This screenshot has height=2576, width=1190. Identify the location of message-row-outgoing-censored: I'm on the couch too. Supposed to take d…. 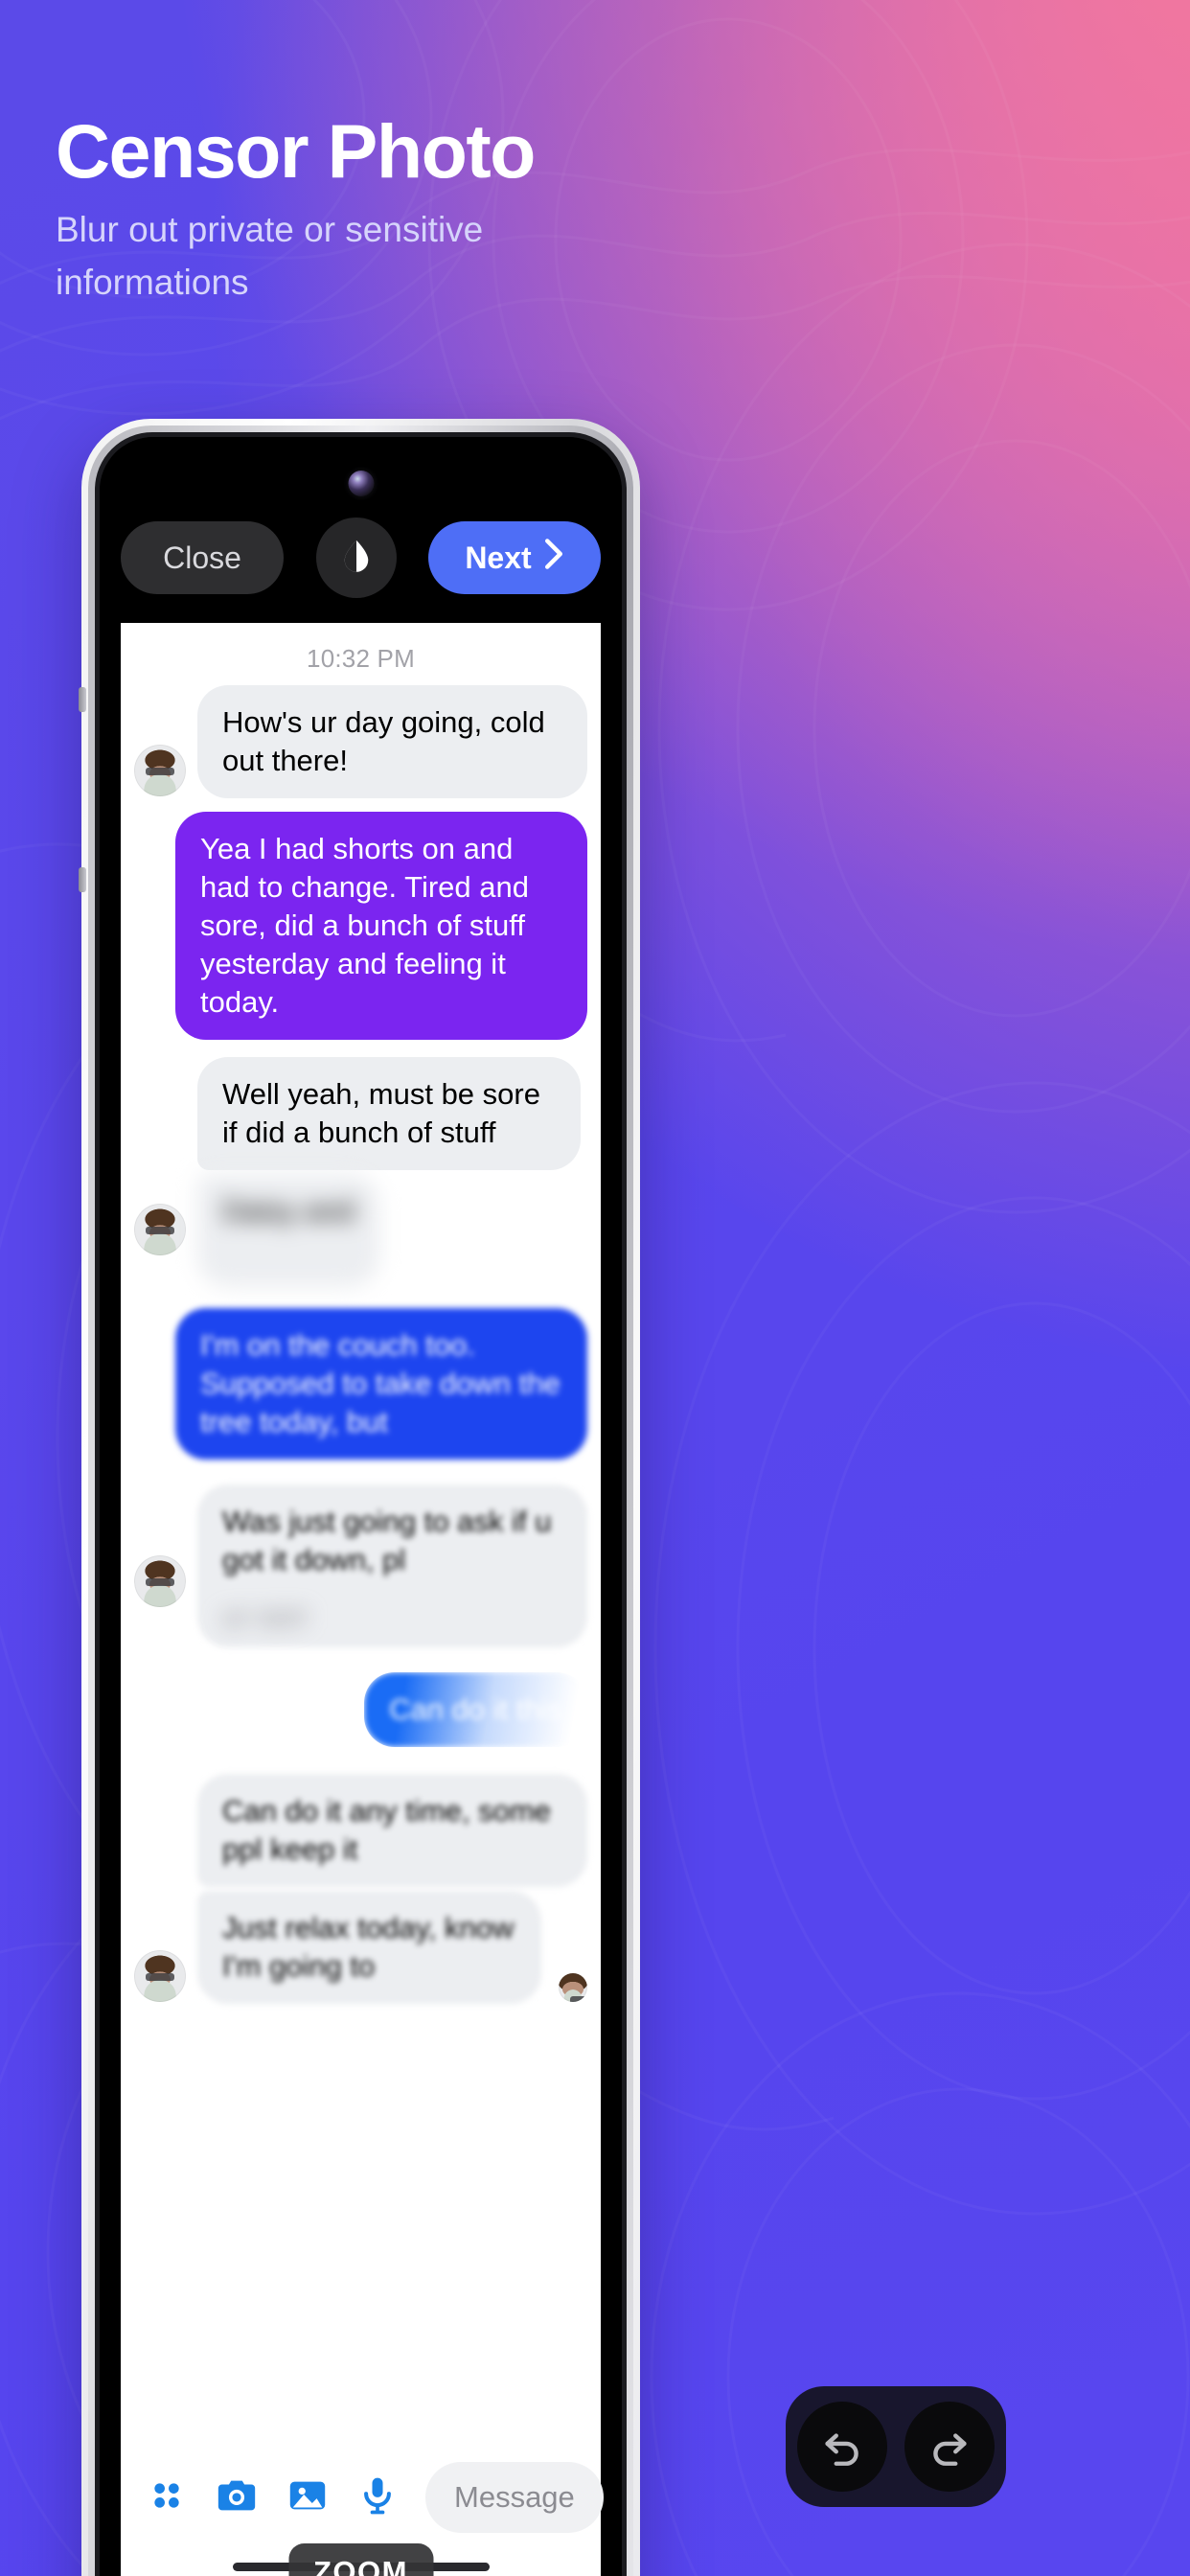
(360, 1384).